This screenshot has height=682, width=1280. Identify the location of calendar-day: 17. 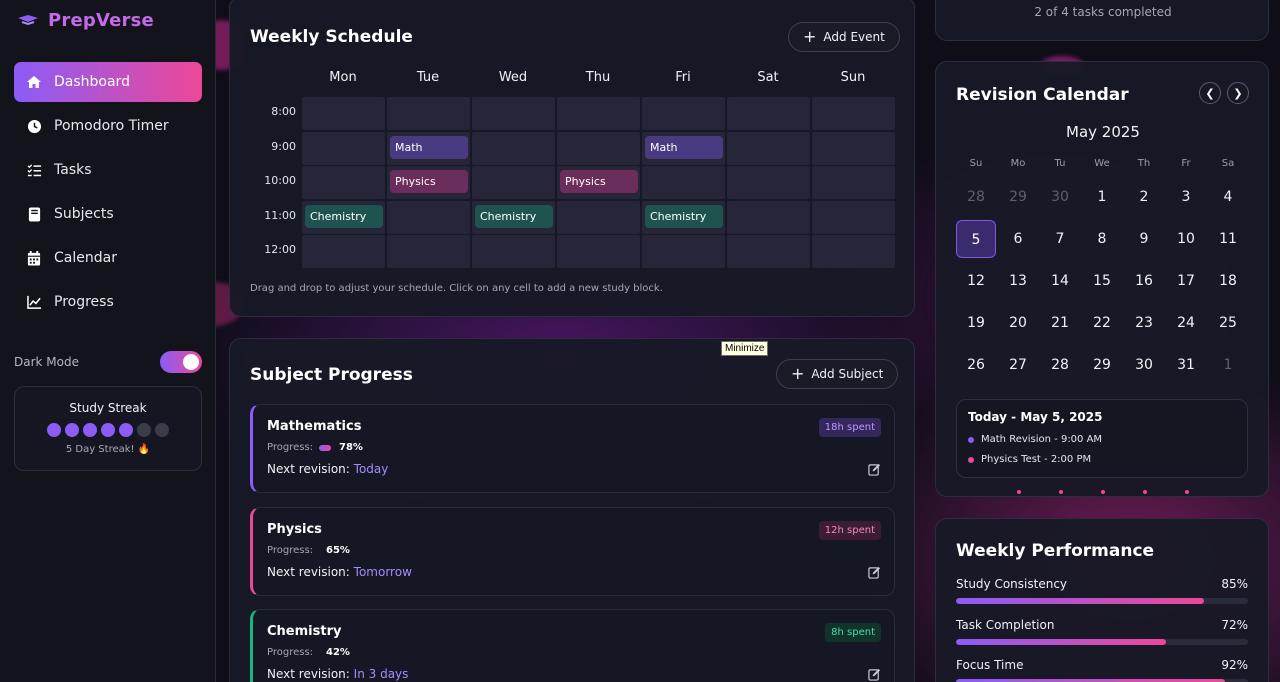
(1186, 281).